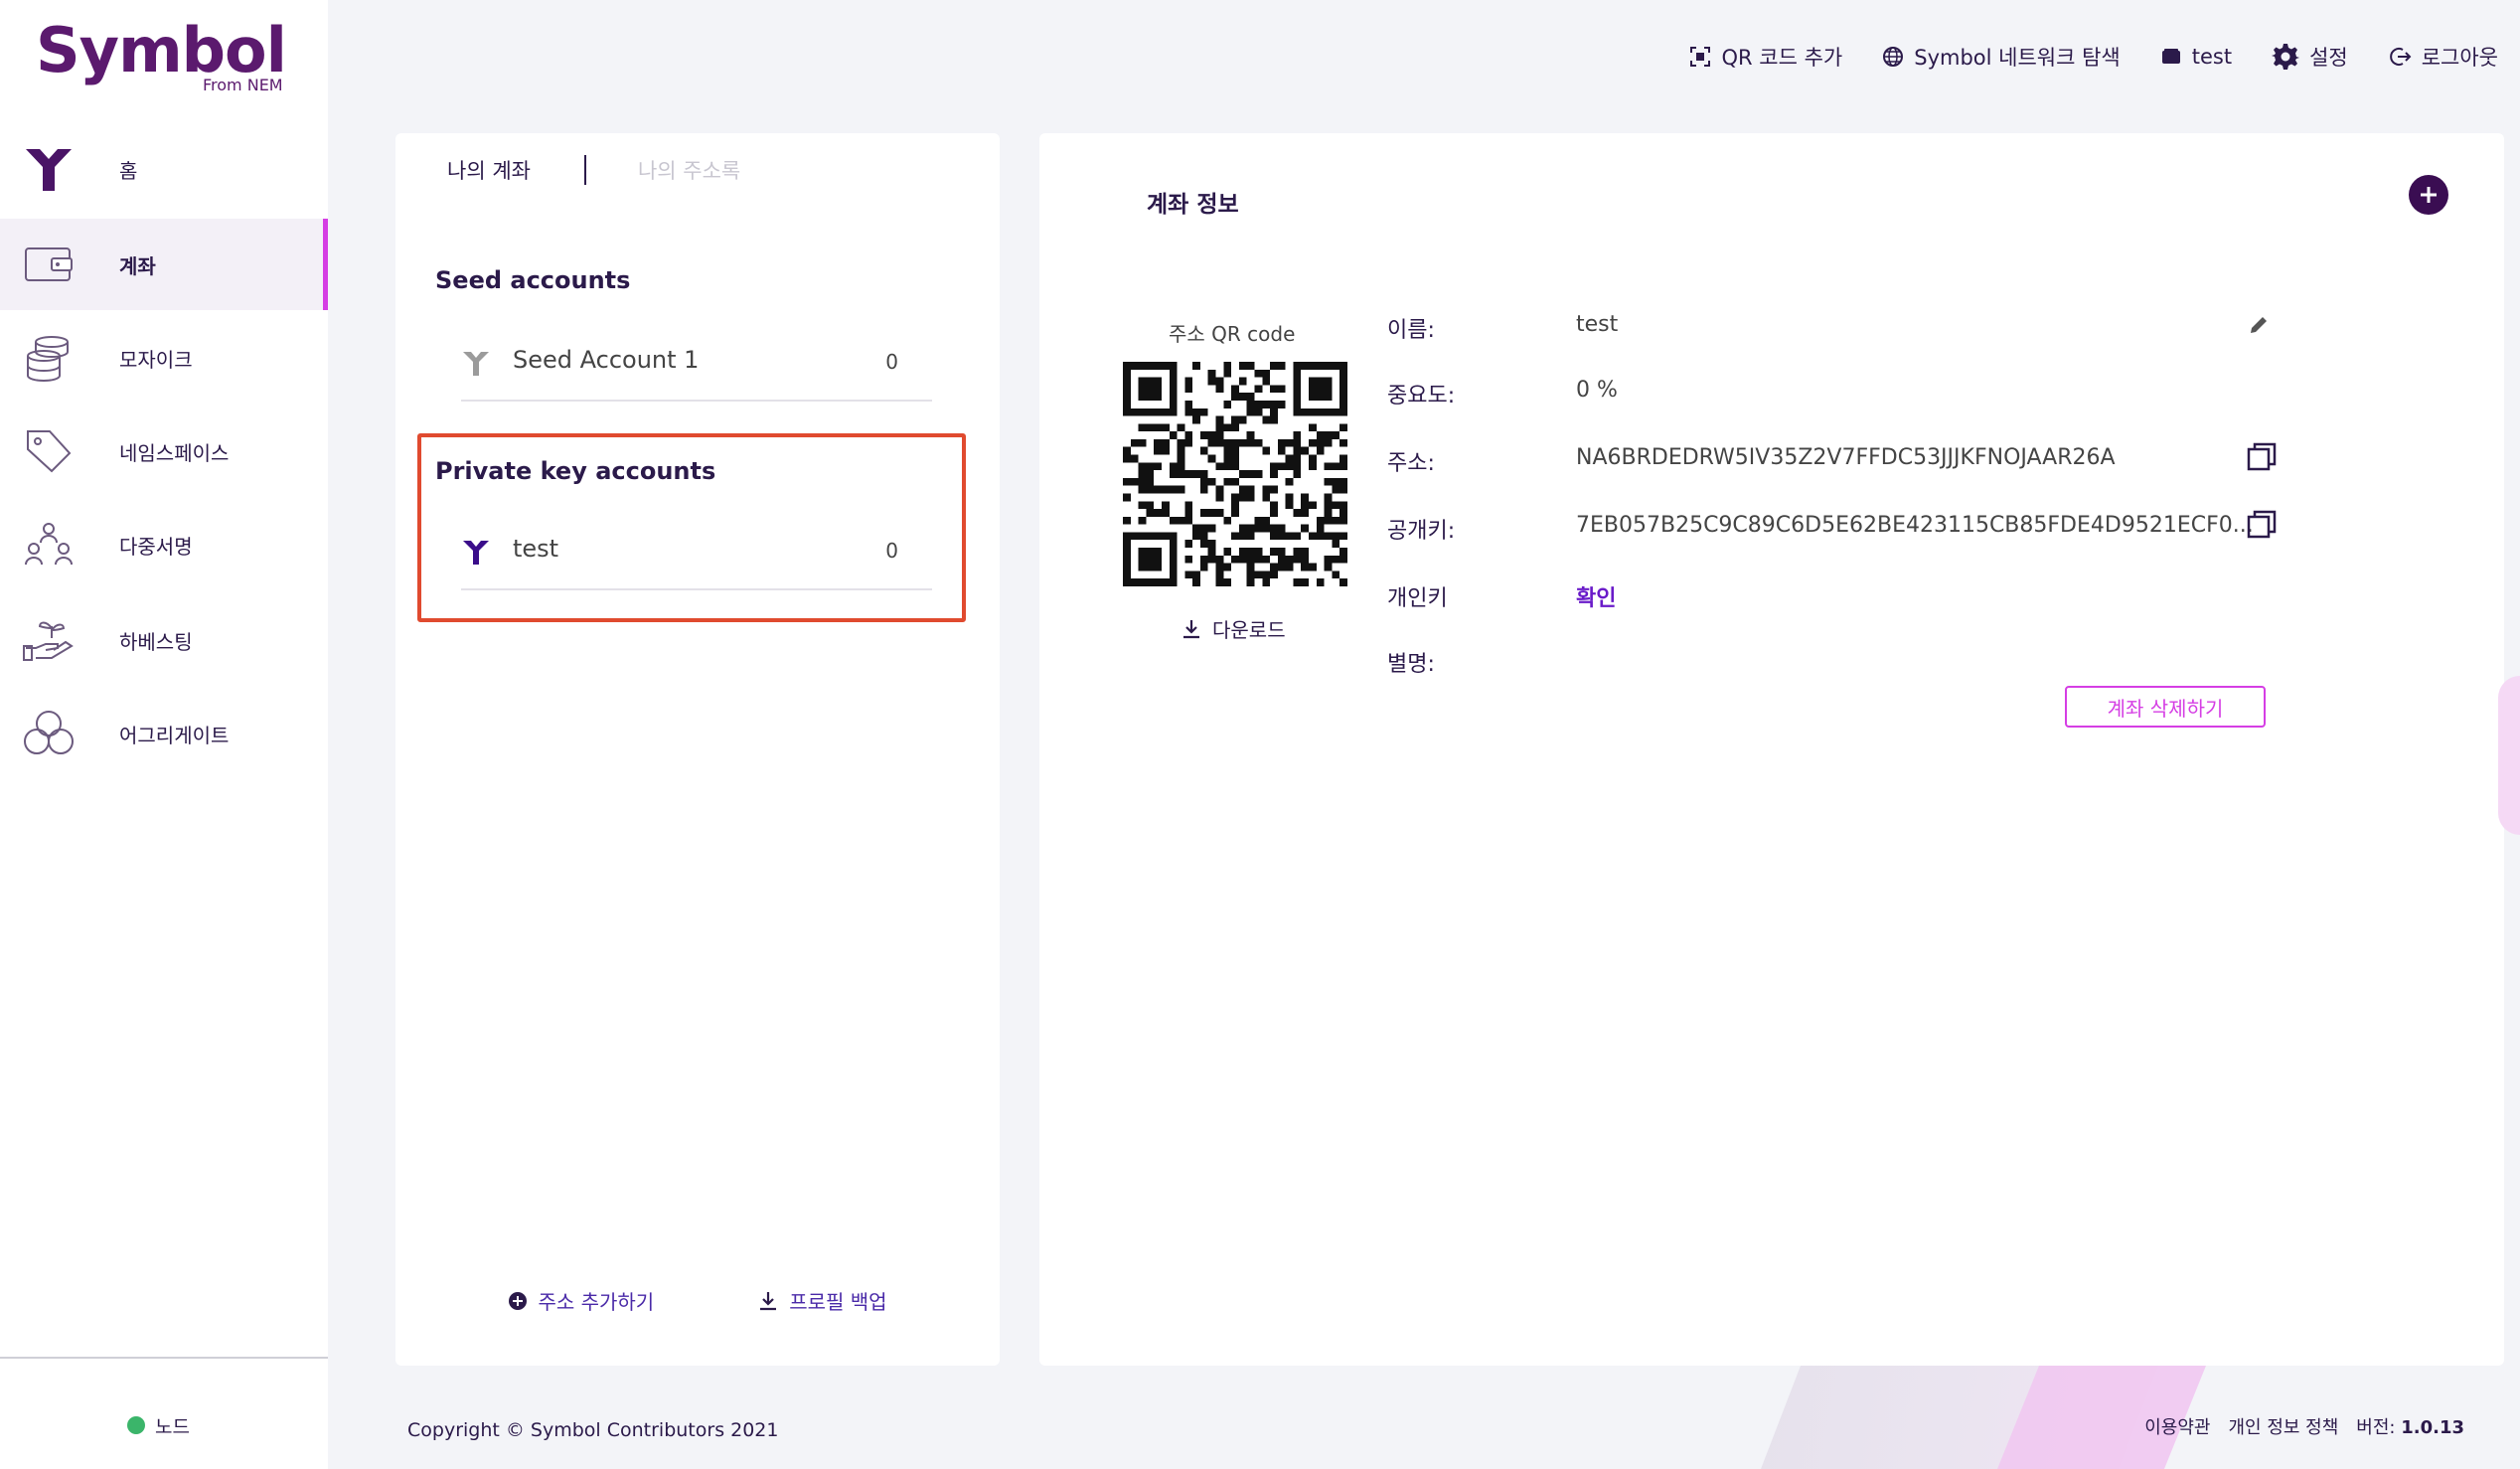 The width and height of the screenshot is (2520, 1469). Describe the element at coordinates (1893, 57) in the screenshot. I see `globe-icon` at that location.